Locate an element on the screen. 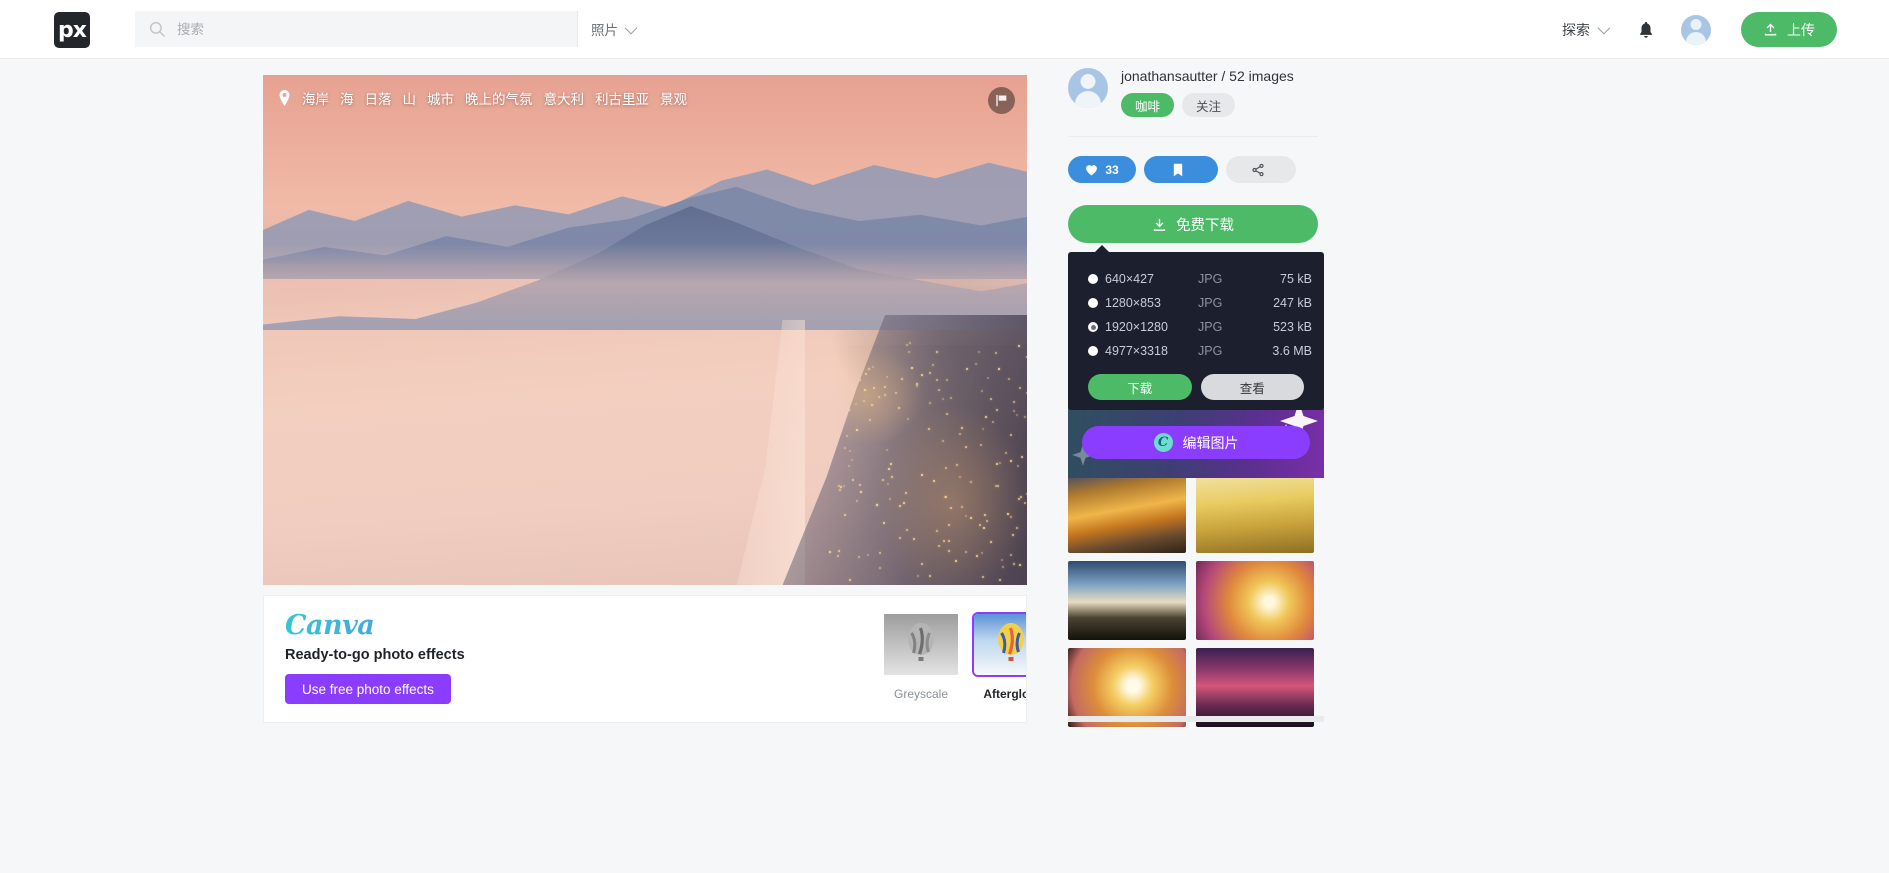 The width and height of the screenshot is (1889, 873). save-button is located at coordinates (1181, 169).